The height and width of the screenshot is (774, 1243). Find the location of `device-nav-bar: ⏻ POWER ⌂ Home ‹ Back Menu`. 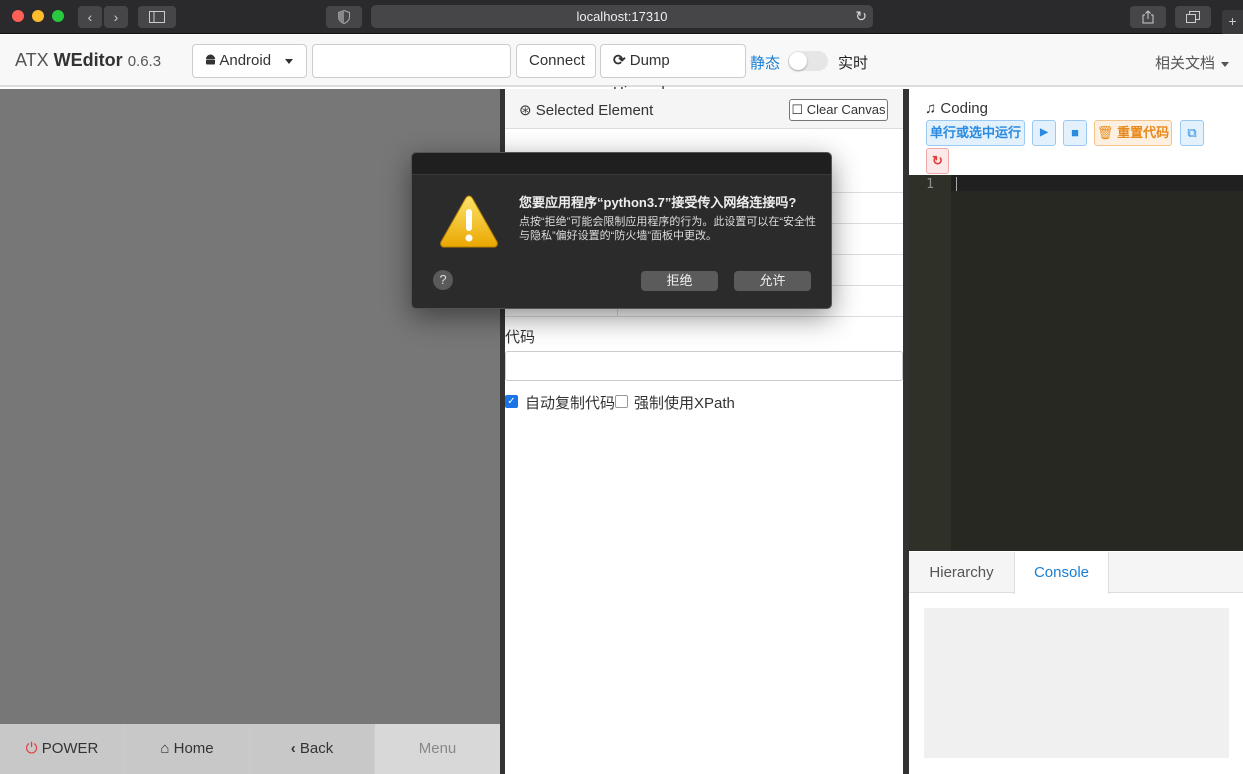

device-nav-bar: ⏻ POWER ⌂ Home ‹ Back Menu is located at coordinates (250, 749).